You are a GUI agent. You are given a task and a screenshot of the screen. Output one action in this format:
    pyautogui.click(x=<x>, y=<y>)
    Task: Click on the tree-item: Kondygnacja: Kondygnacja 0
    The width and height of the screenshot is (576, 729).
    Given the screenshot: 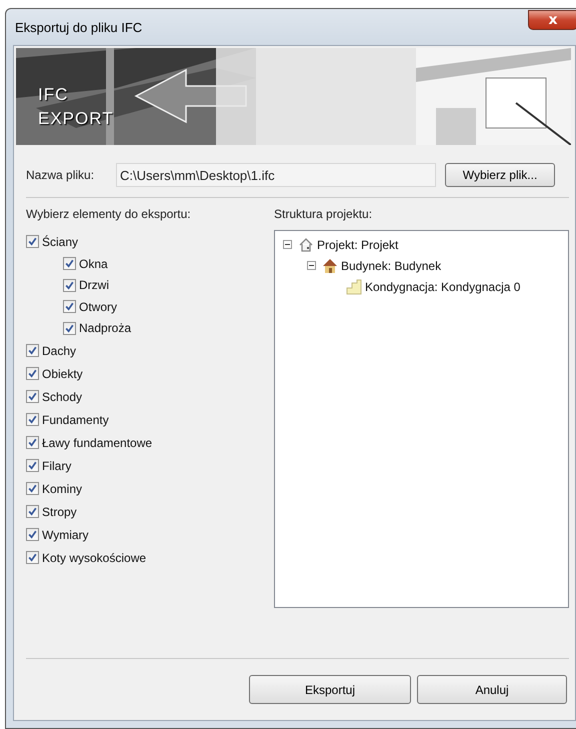 What is the action you would take?
    pyautogui.click(x=442, y=287)
    